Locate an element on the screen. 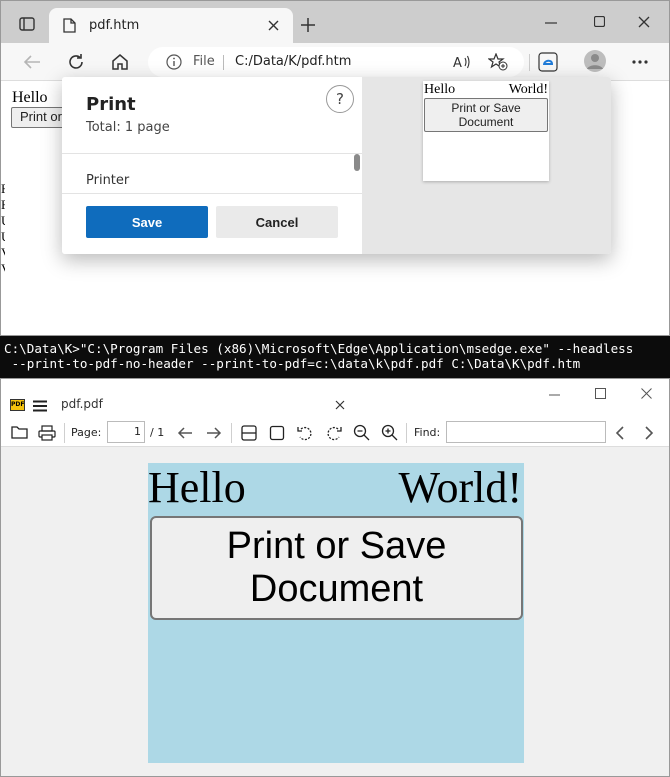 This screenshot has height=777, width=670. page-hello-text: Hello is located at coordinates (30, 97).